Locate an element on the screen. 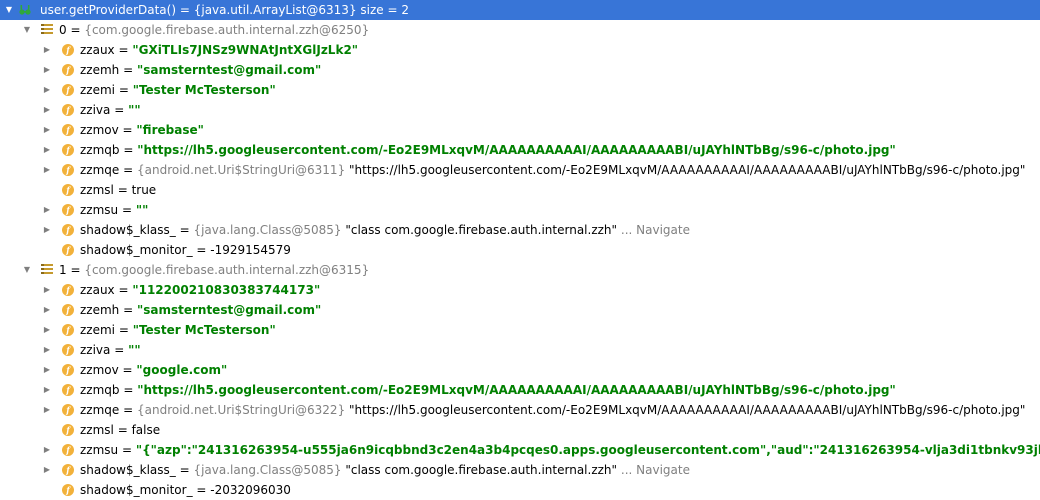 This screenshot has width=1040, height=500. field-label: shadow$_monitor_ = -2032096030 is located at coordinates (185, 490).